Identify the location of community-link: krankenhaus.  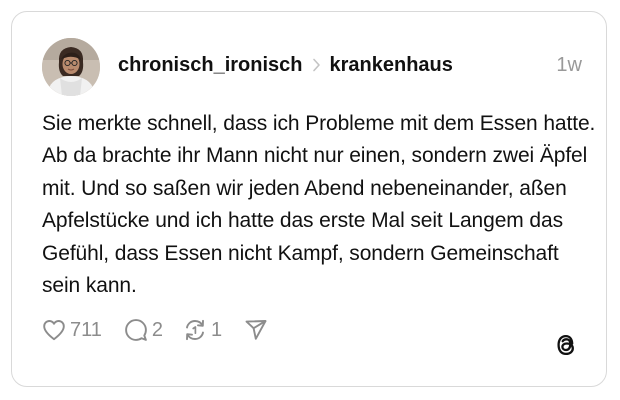
(391, 65).